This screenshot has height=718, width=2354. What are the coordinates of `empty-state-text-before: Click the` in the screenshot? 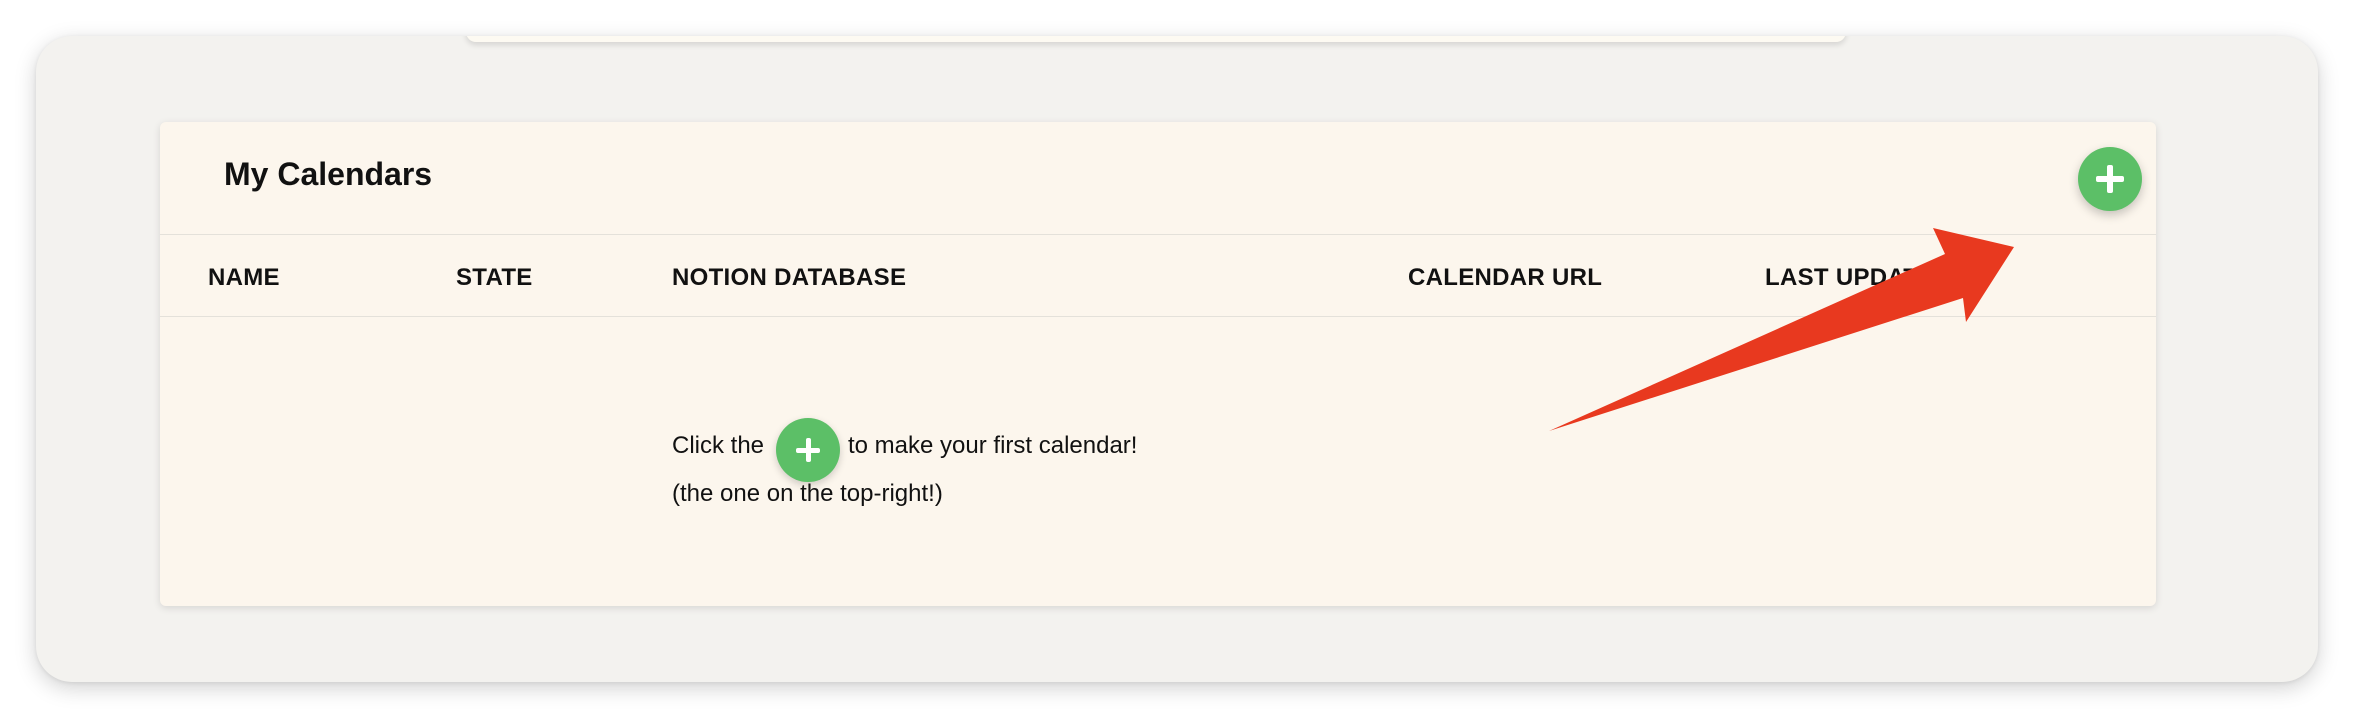 It's located at (718, 445).